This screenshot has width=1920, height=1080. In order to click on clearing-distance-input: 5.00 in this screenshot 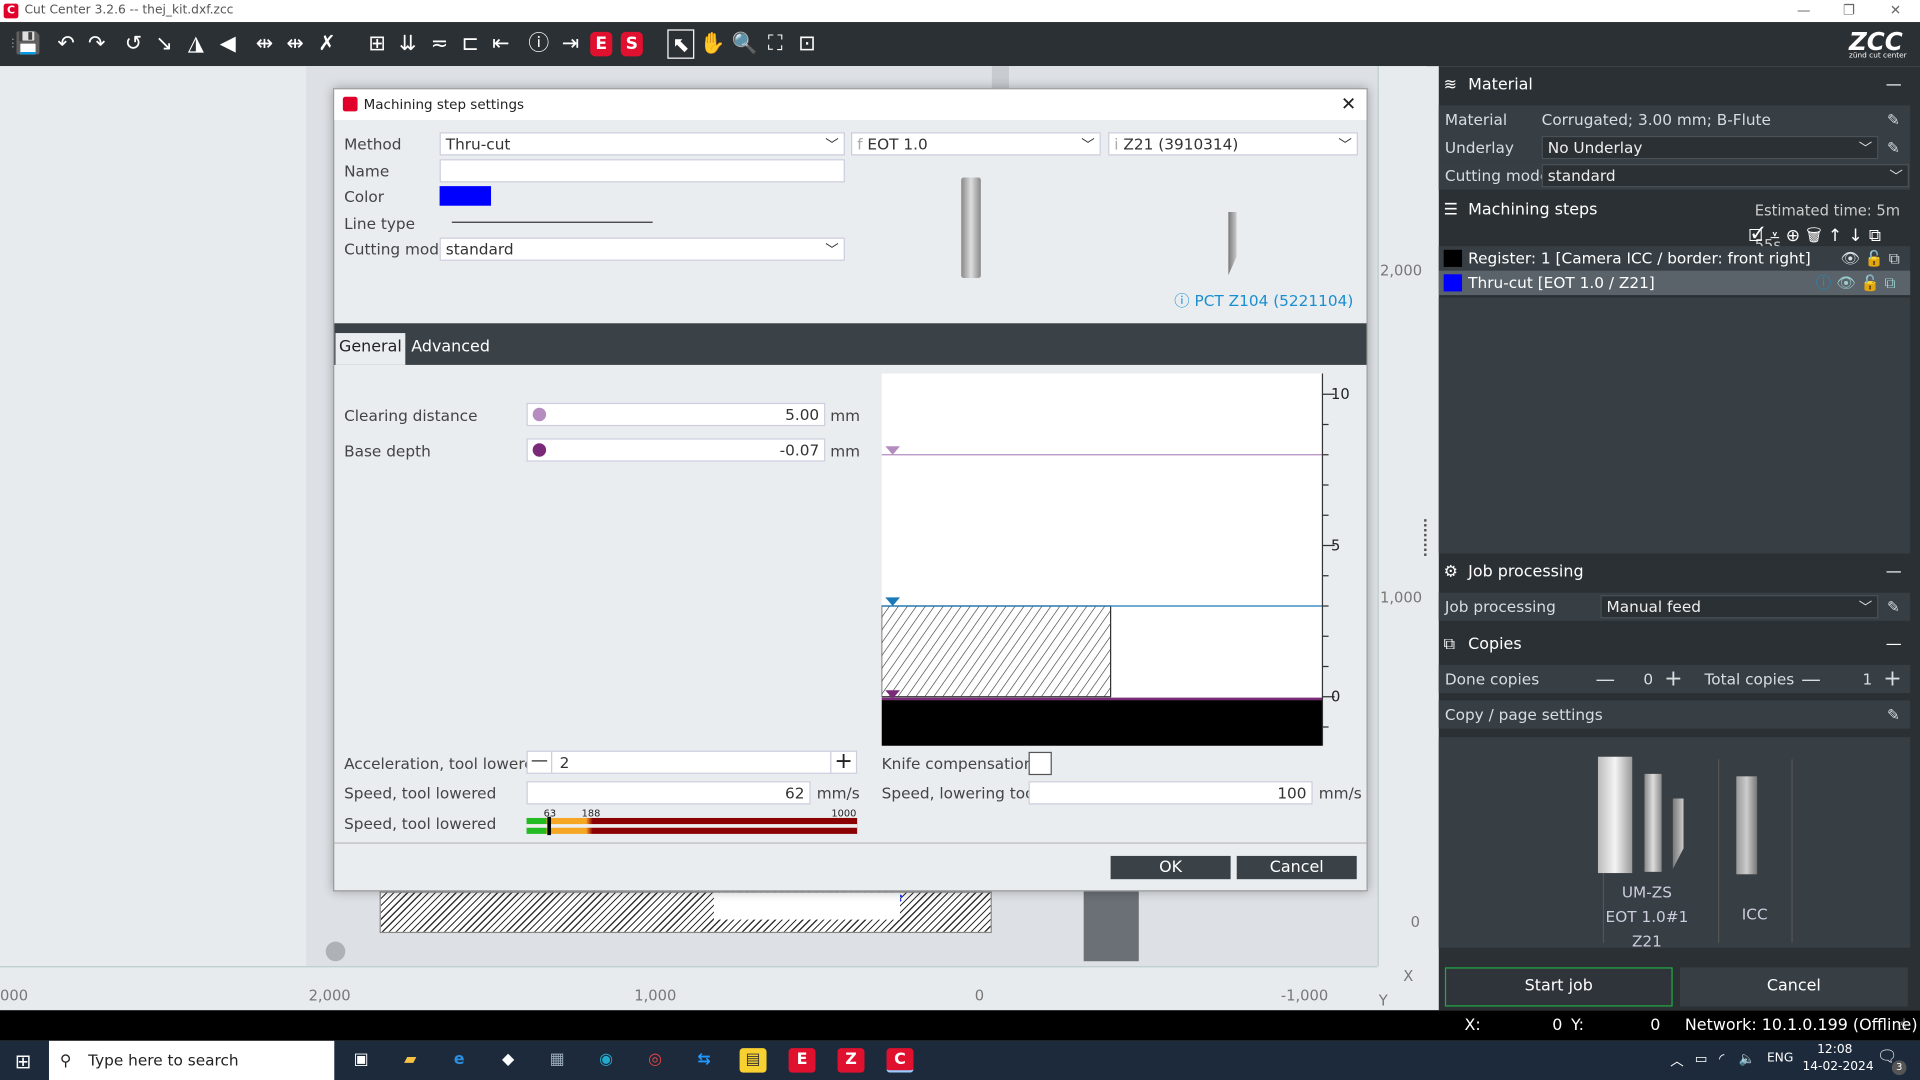, I will do `click(676, 414)`.